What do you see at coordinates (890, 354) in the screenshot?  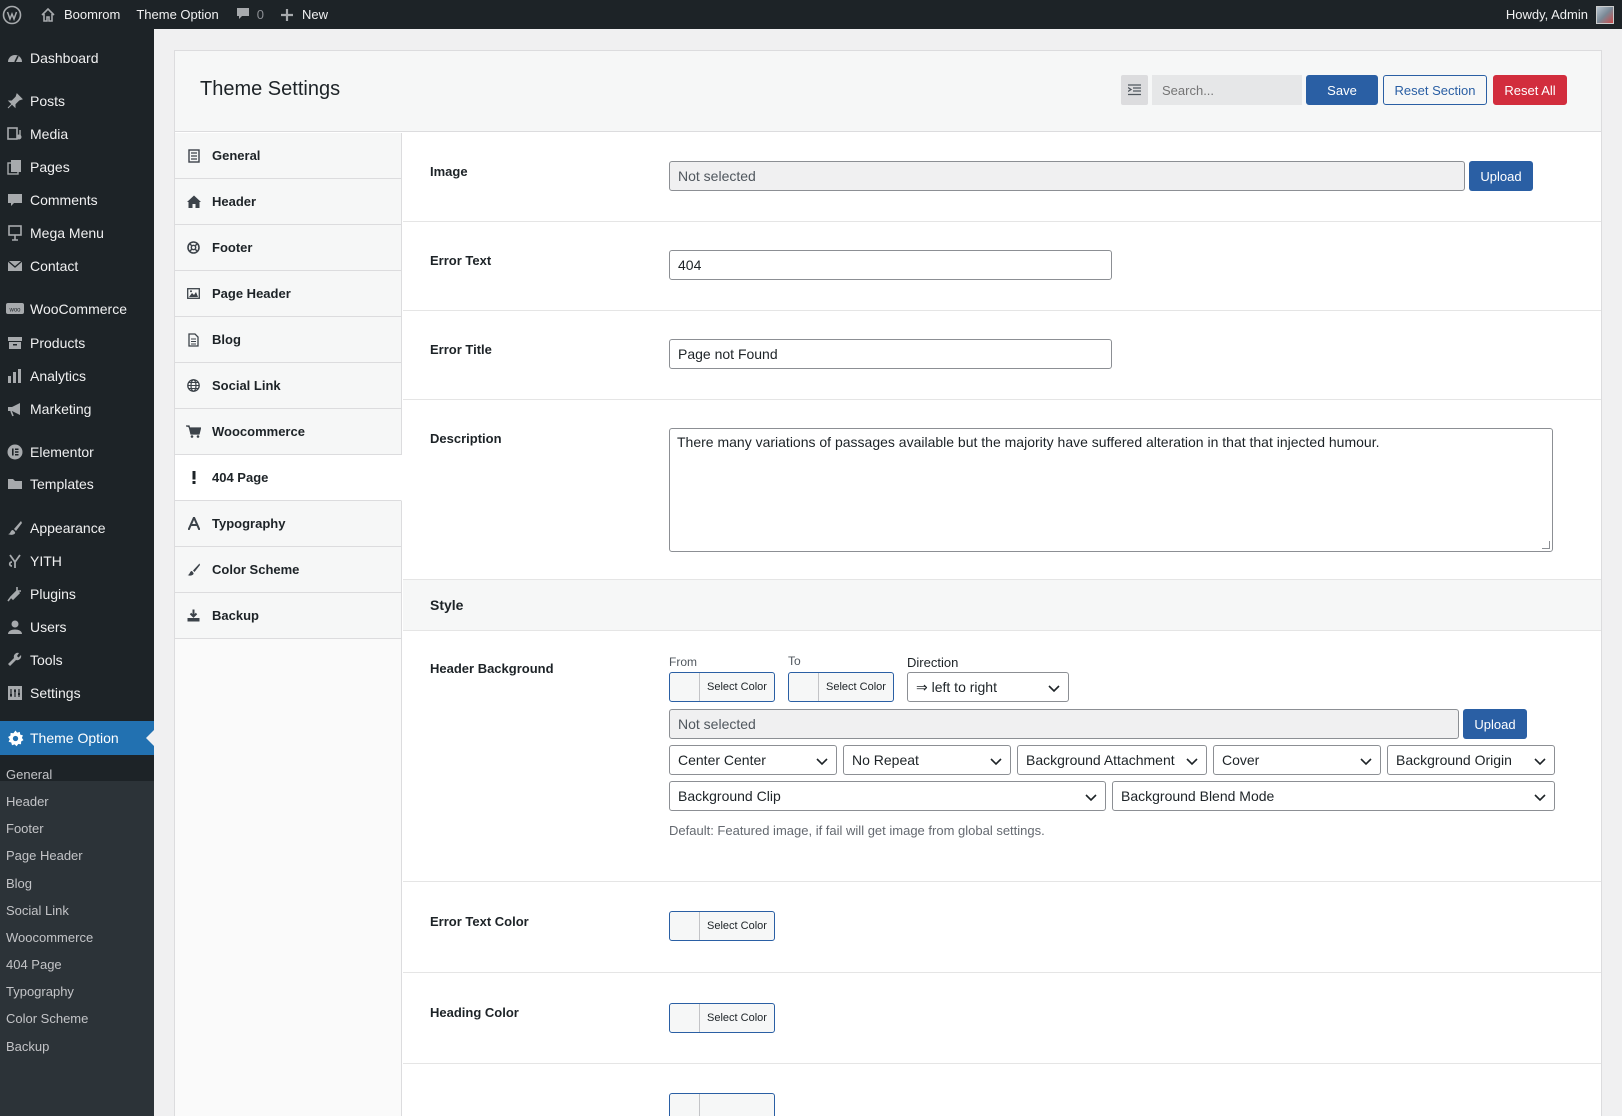 I see `error-title-input: Page not Found` at bounding box center [890, 354].